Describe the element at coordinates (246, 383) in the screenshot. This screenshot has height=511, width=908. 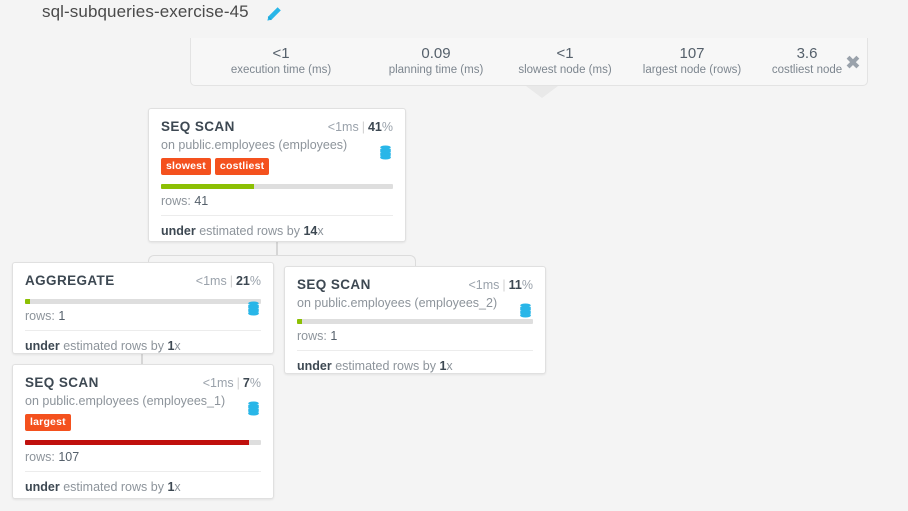
I see `node-percent: 7` at that location.